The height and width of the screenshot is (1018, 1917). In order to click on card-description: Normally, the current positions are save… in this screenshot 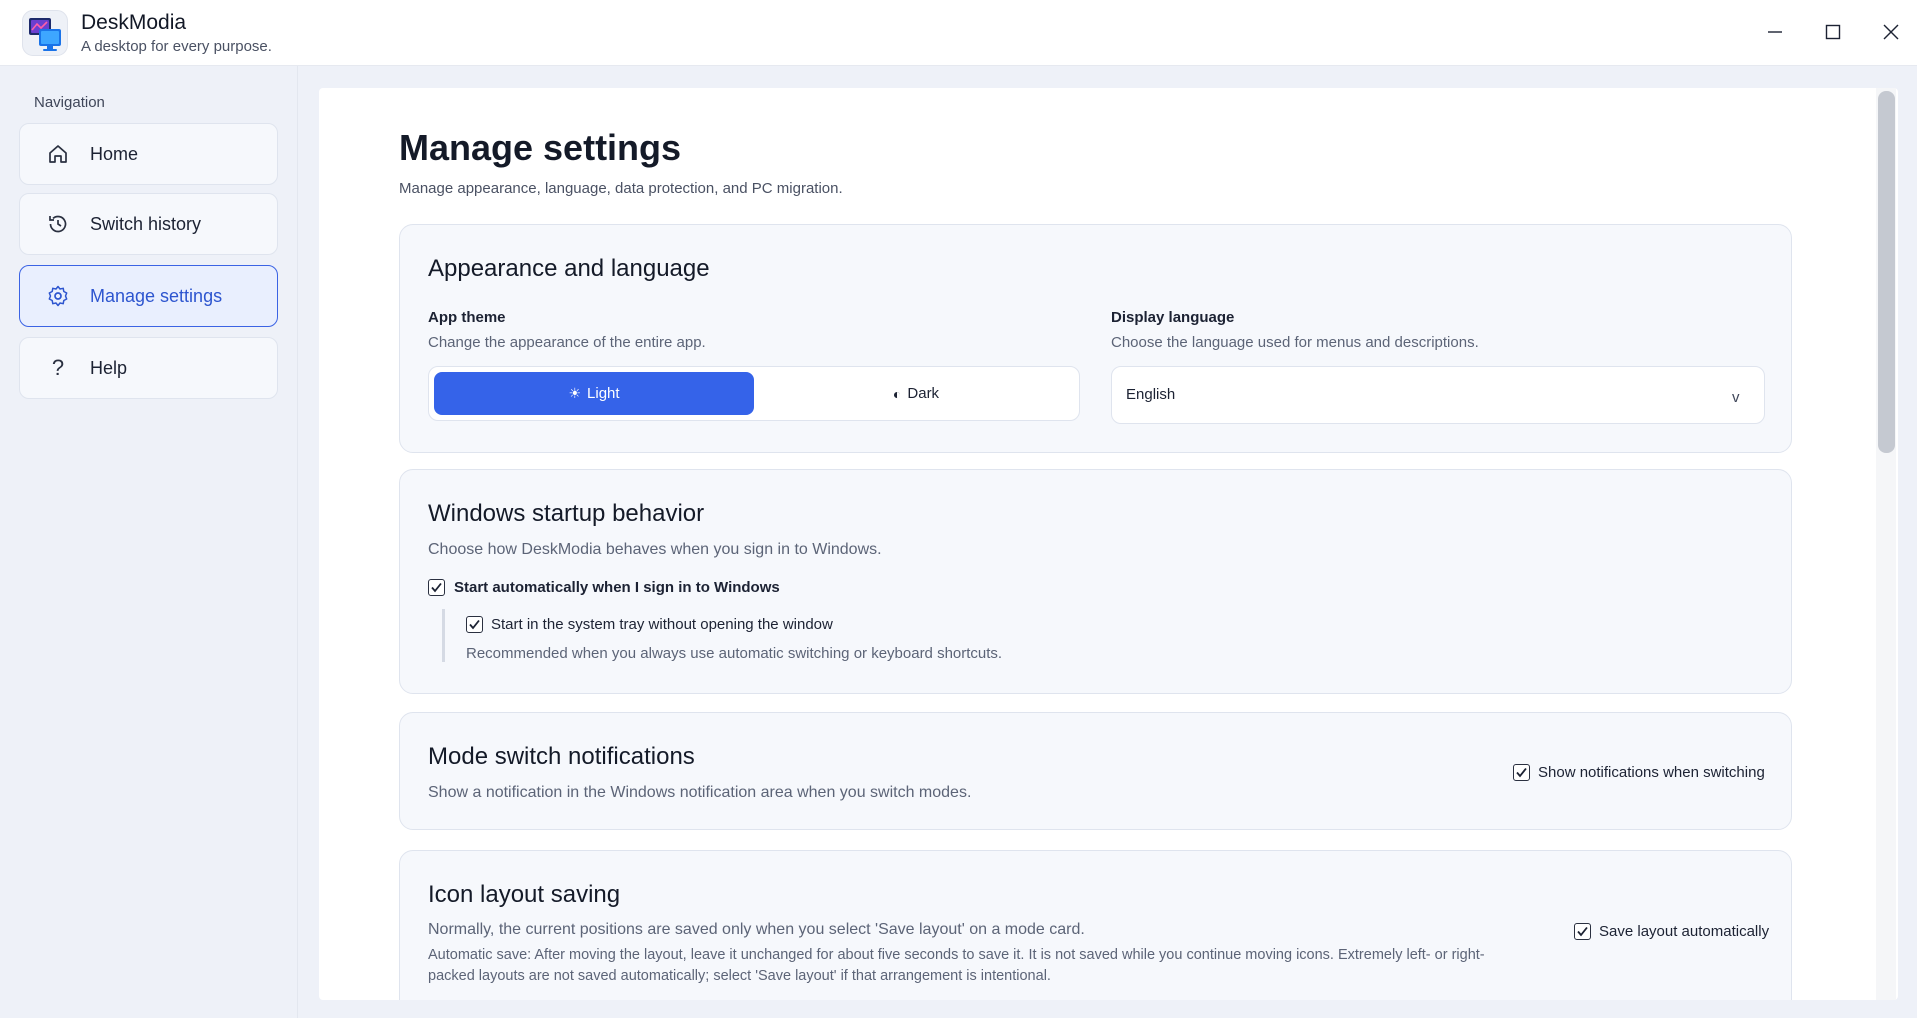, I will do `click(756, 929)`.